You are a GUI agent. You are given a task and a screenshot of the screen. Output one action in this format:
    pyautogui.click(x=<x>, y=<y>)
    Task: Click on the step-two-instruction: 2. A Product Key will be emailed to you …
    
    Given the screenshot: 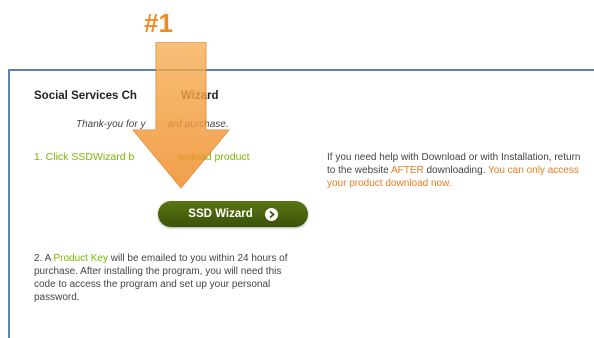 What is the action you would take?
    pyautogui.click(x=161, y=278)
    